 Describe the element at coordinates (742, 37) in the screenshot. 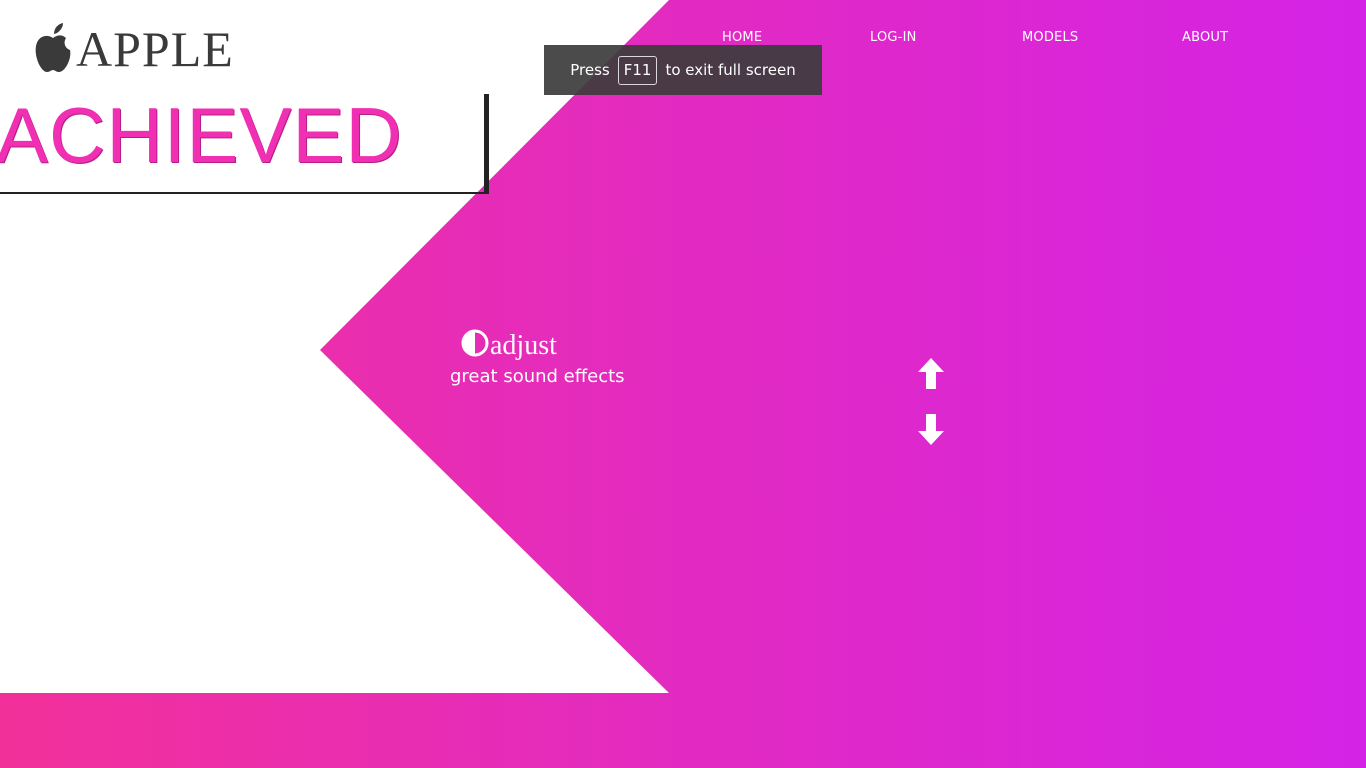

I see `nav-home-link: HOME` at that location.